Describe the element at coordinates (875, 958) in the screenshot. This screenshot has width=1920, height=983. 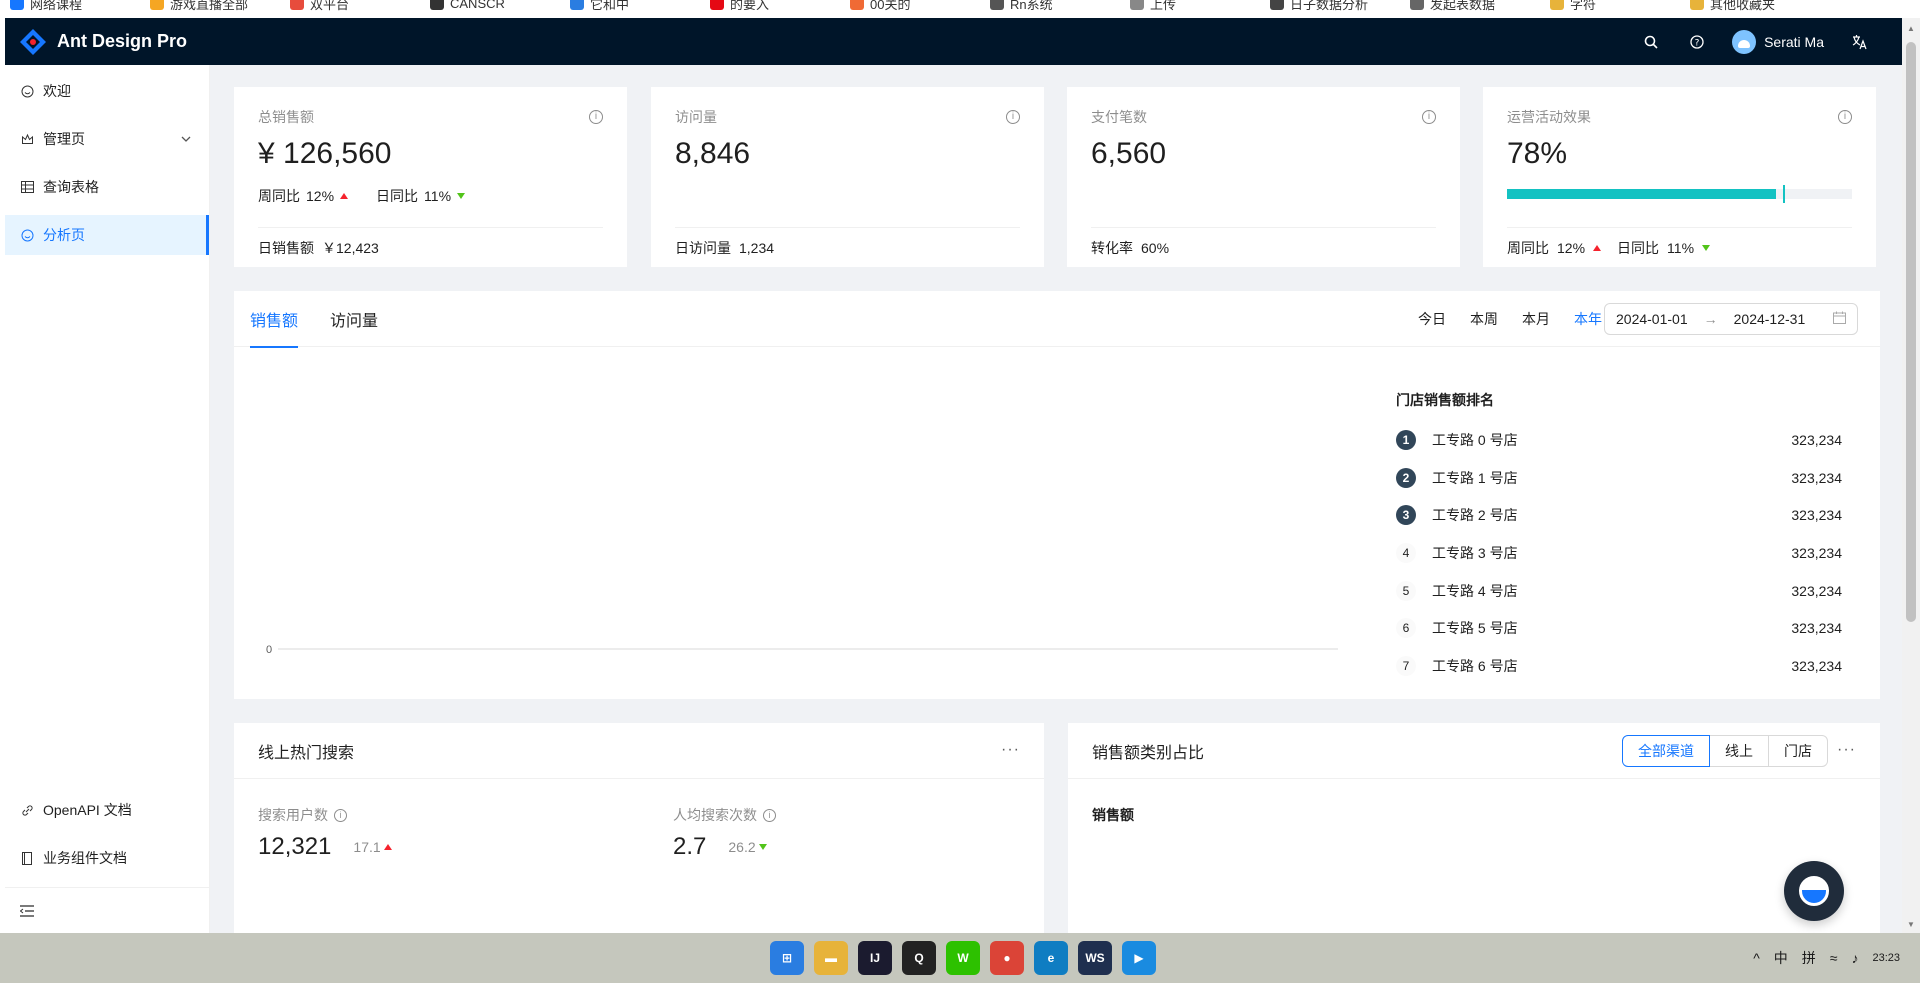
I see `intellij-icon: IJ` at that location.